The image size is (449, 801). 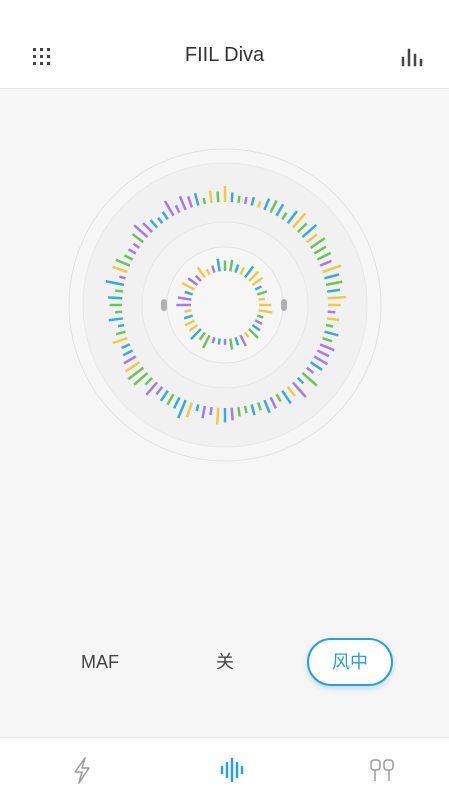 What do you see at coordinates (284, 305) in the screenshot?
I see `right-knob-marker` at bounding box center [284, 305].